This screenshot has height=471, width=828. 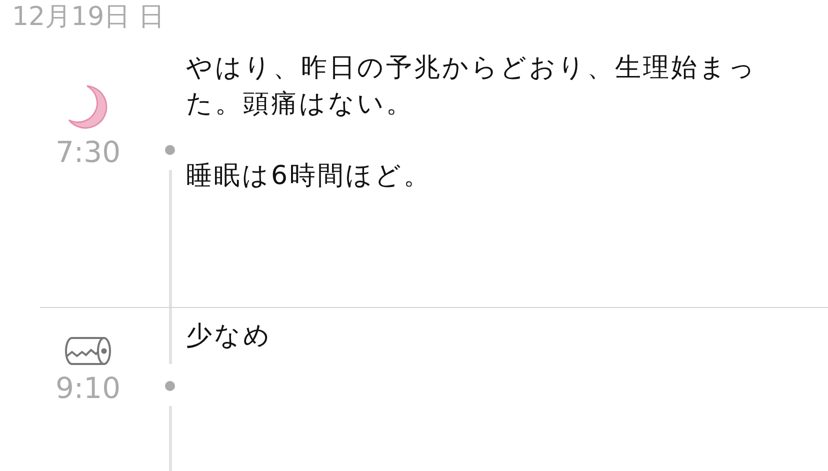 What do you see at coordinates (88, 152) in the screenshot?
I see `entry-time: 7:30` at bounding box center [88, 152].